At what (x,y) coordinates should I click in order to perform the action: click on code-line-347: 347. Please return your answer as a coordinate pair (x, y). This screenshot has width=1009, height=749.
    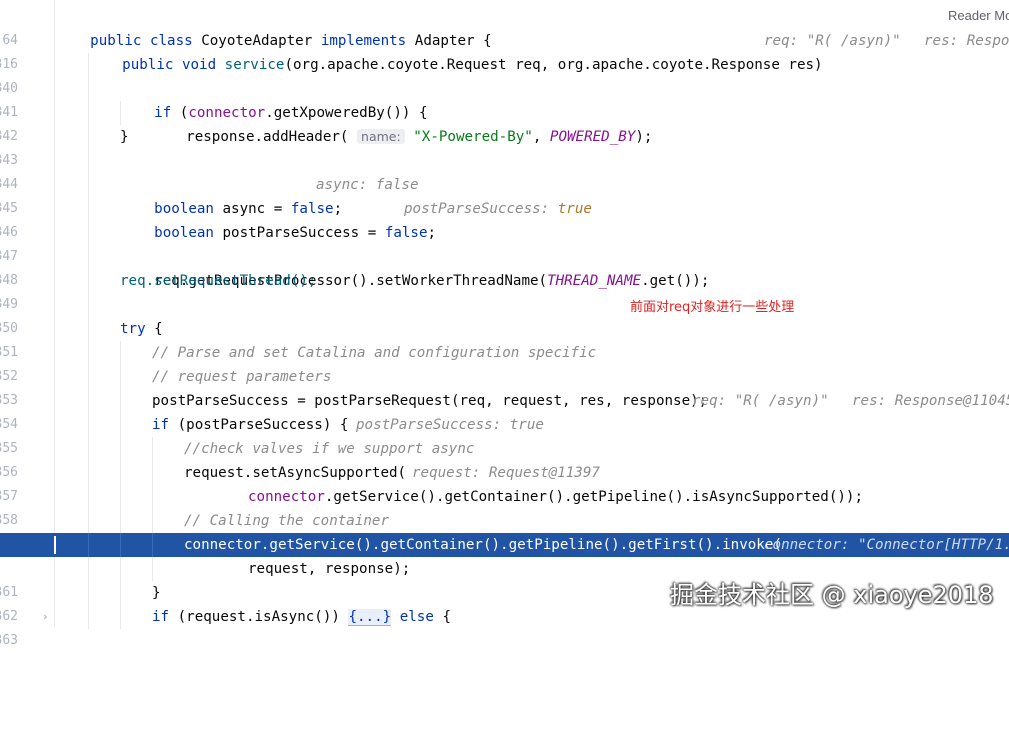
    Looking at the image, I should click on (504, 242).